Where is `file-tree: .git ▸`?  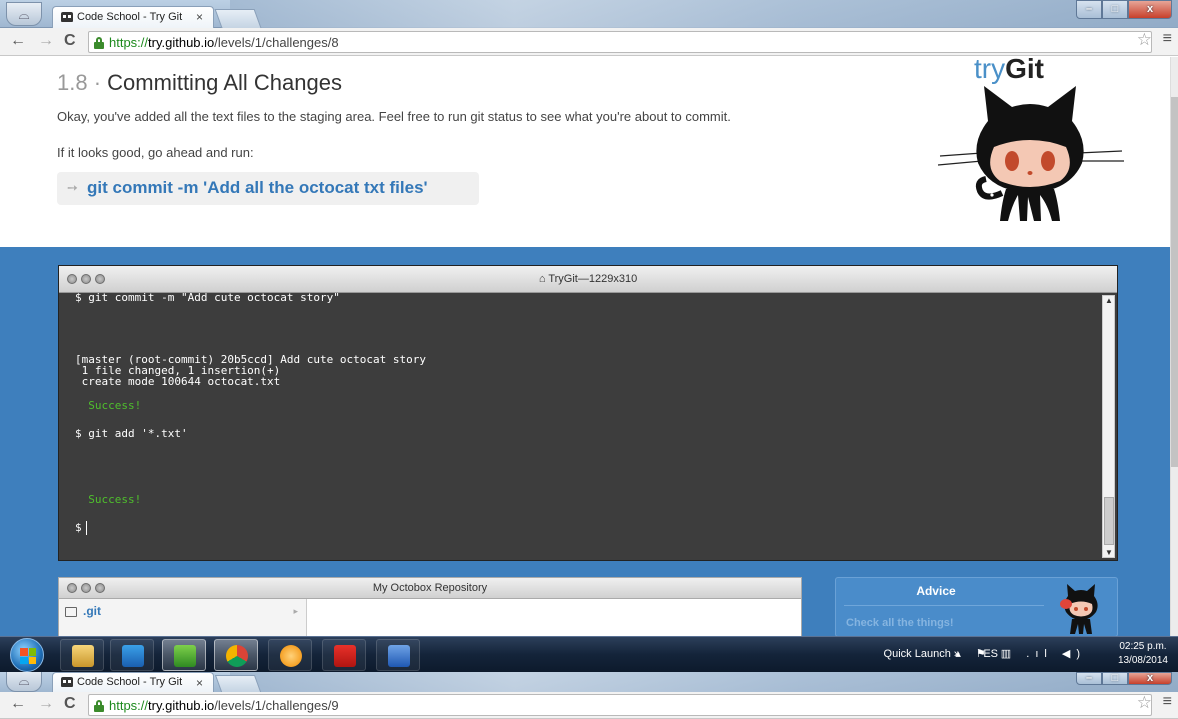 file-tree: .git ▸ is located at coordinates (183, 617).